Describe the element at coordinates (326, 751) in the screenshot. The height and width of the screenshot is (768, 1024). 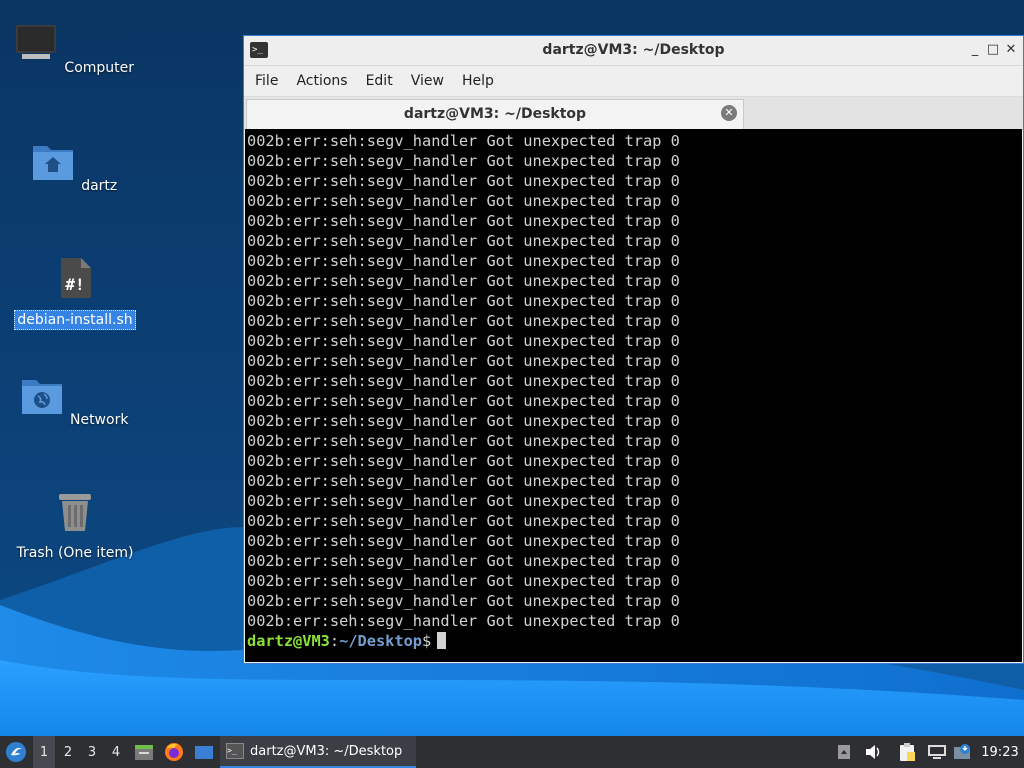
I see `task-label: dartz@VM3: ~/Desktop` at that location.